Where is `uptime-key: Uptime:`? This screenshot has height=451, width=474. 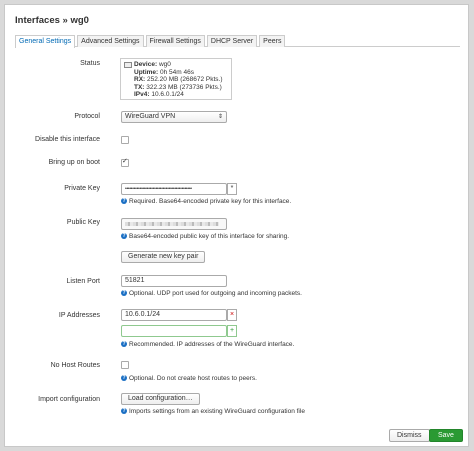
uptime-key: Uptime: is located at coordinates (146, 72).